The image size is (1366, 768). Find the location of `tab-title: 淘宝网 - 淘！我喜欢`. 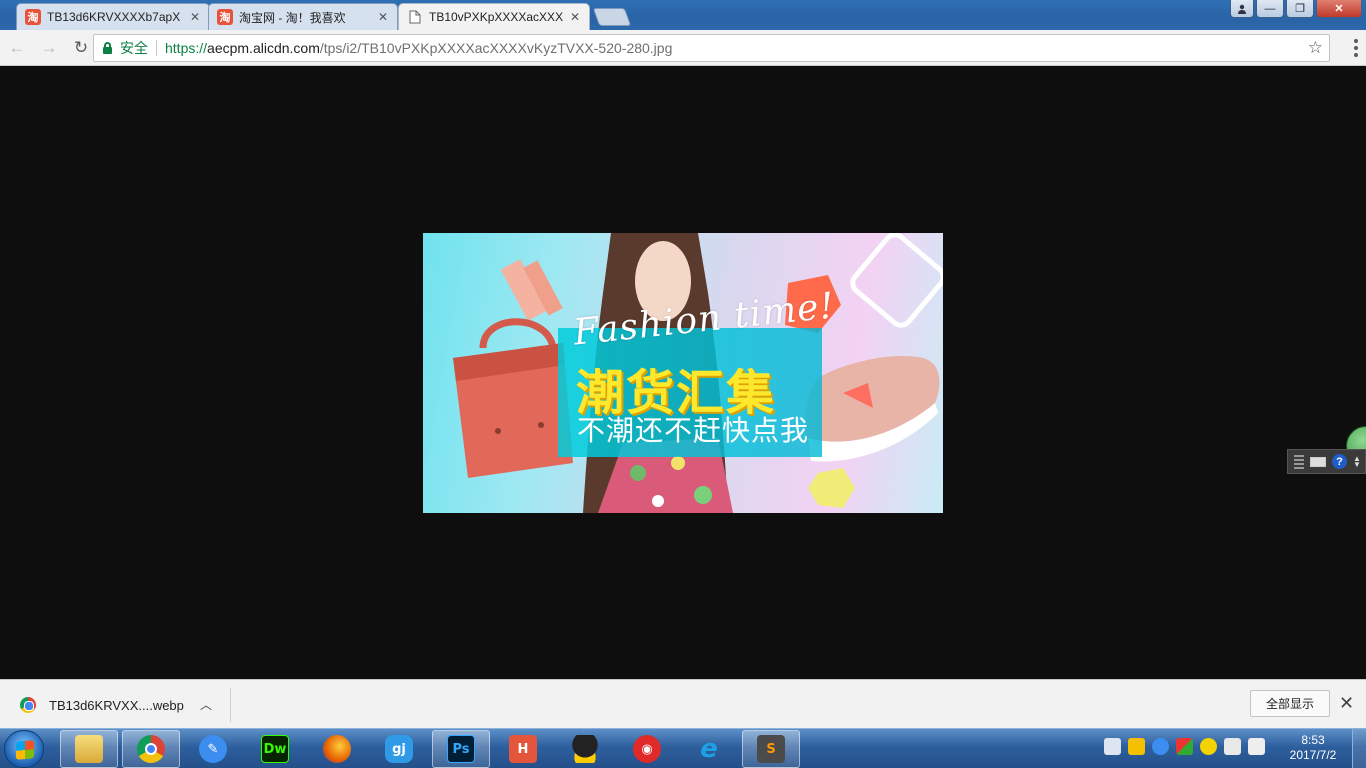

tab-title: 淘宝网 - 淘！我喜欢 is located at coordinates (292, 17).